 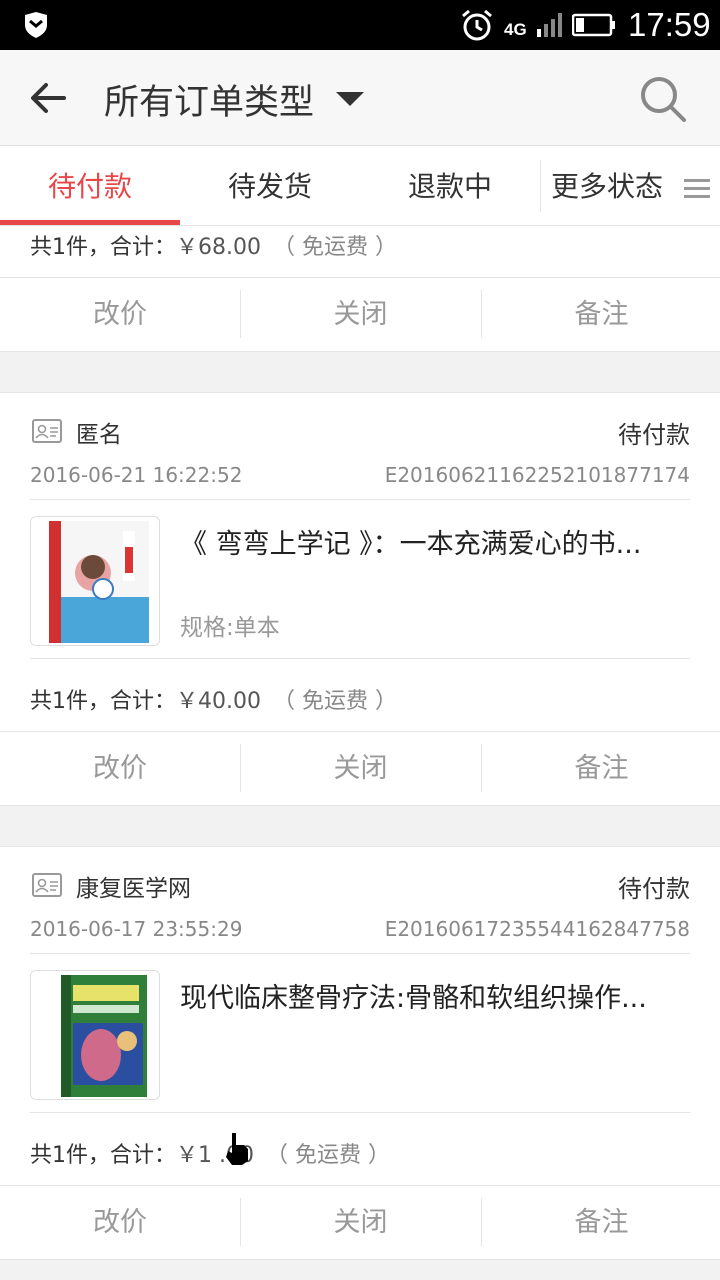 I want to click on order-summary: 共1件，合计：￥1 .00 （ 免运费 ）, so click(x=210, y=1155).